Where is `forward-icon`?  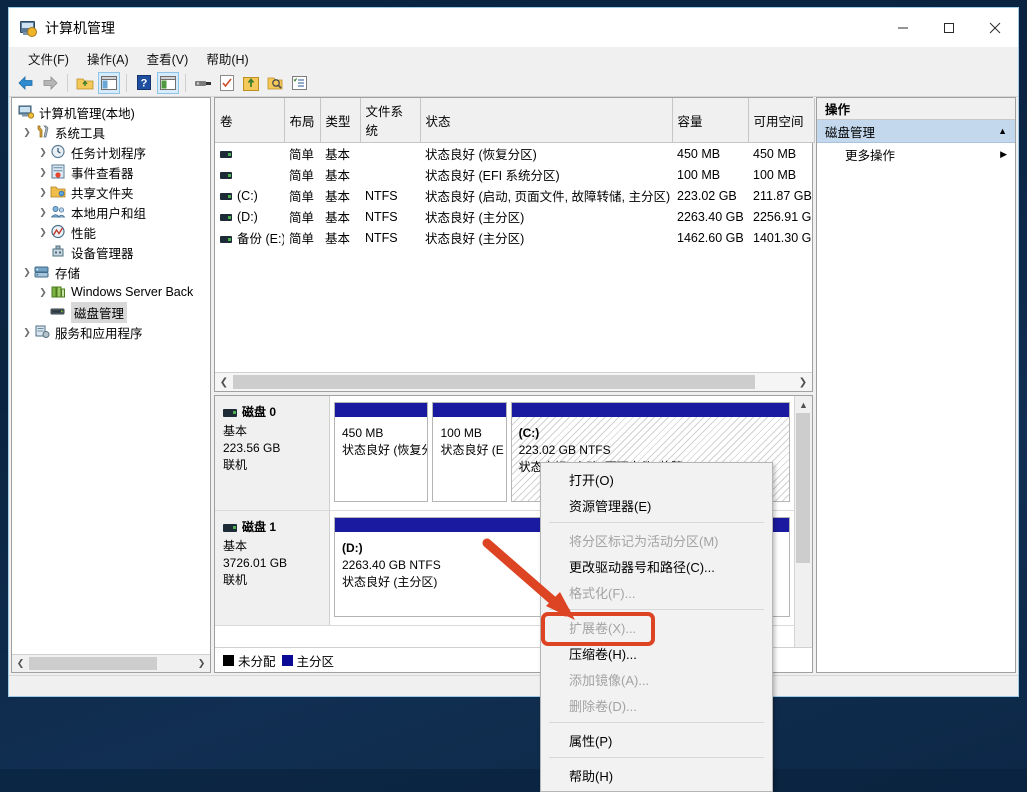 forward-icon is located at coordinates (50, 83).